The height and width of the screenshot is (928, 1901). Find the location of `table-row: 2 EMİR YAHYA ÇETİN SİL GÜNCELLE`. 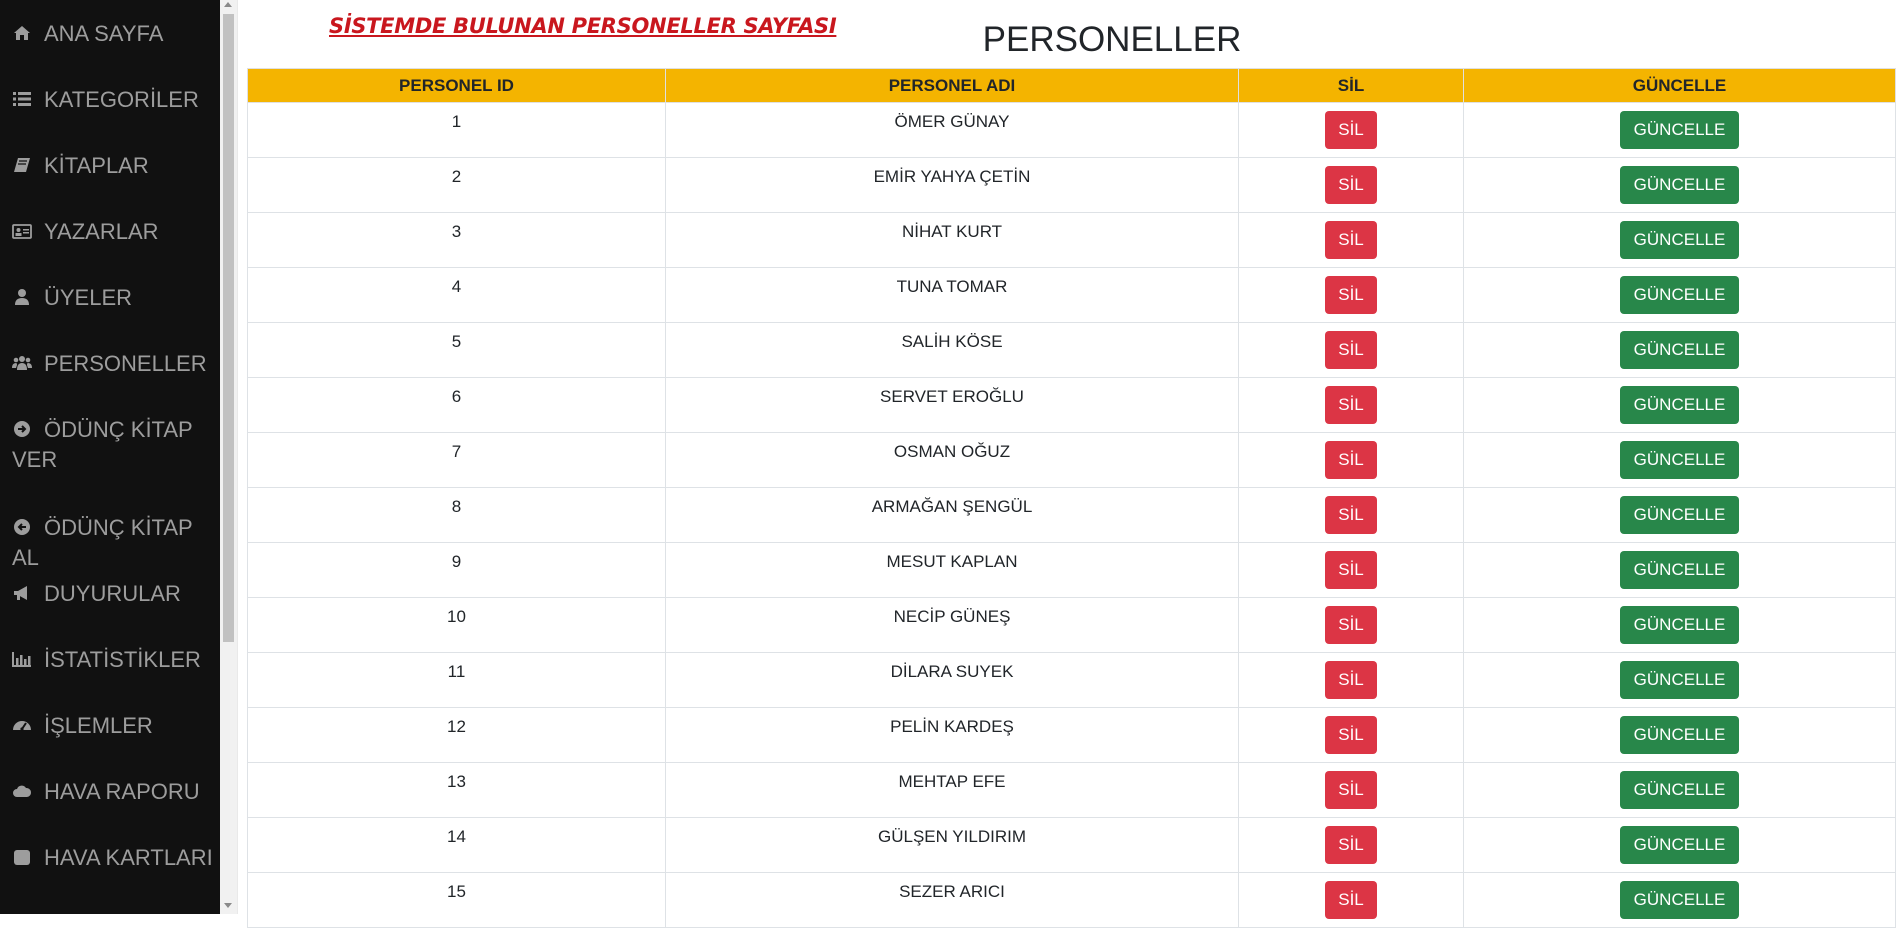

table-row: 2 EMİR YAHYA ÇETİN SİL GÜNCELLE is located at coordinates (1071, 185).